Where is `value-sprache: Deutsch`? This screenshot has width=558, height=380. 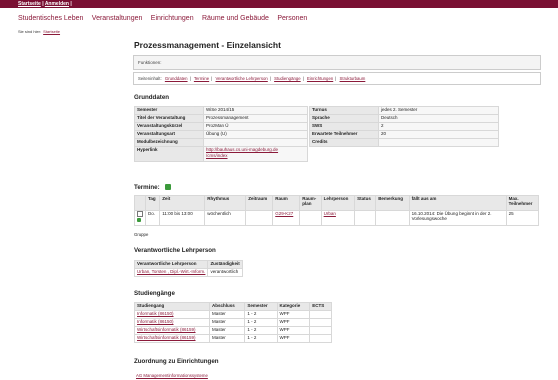 value-sprache: Deutsch is located at coordinates (438, 118).